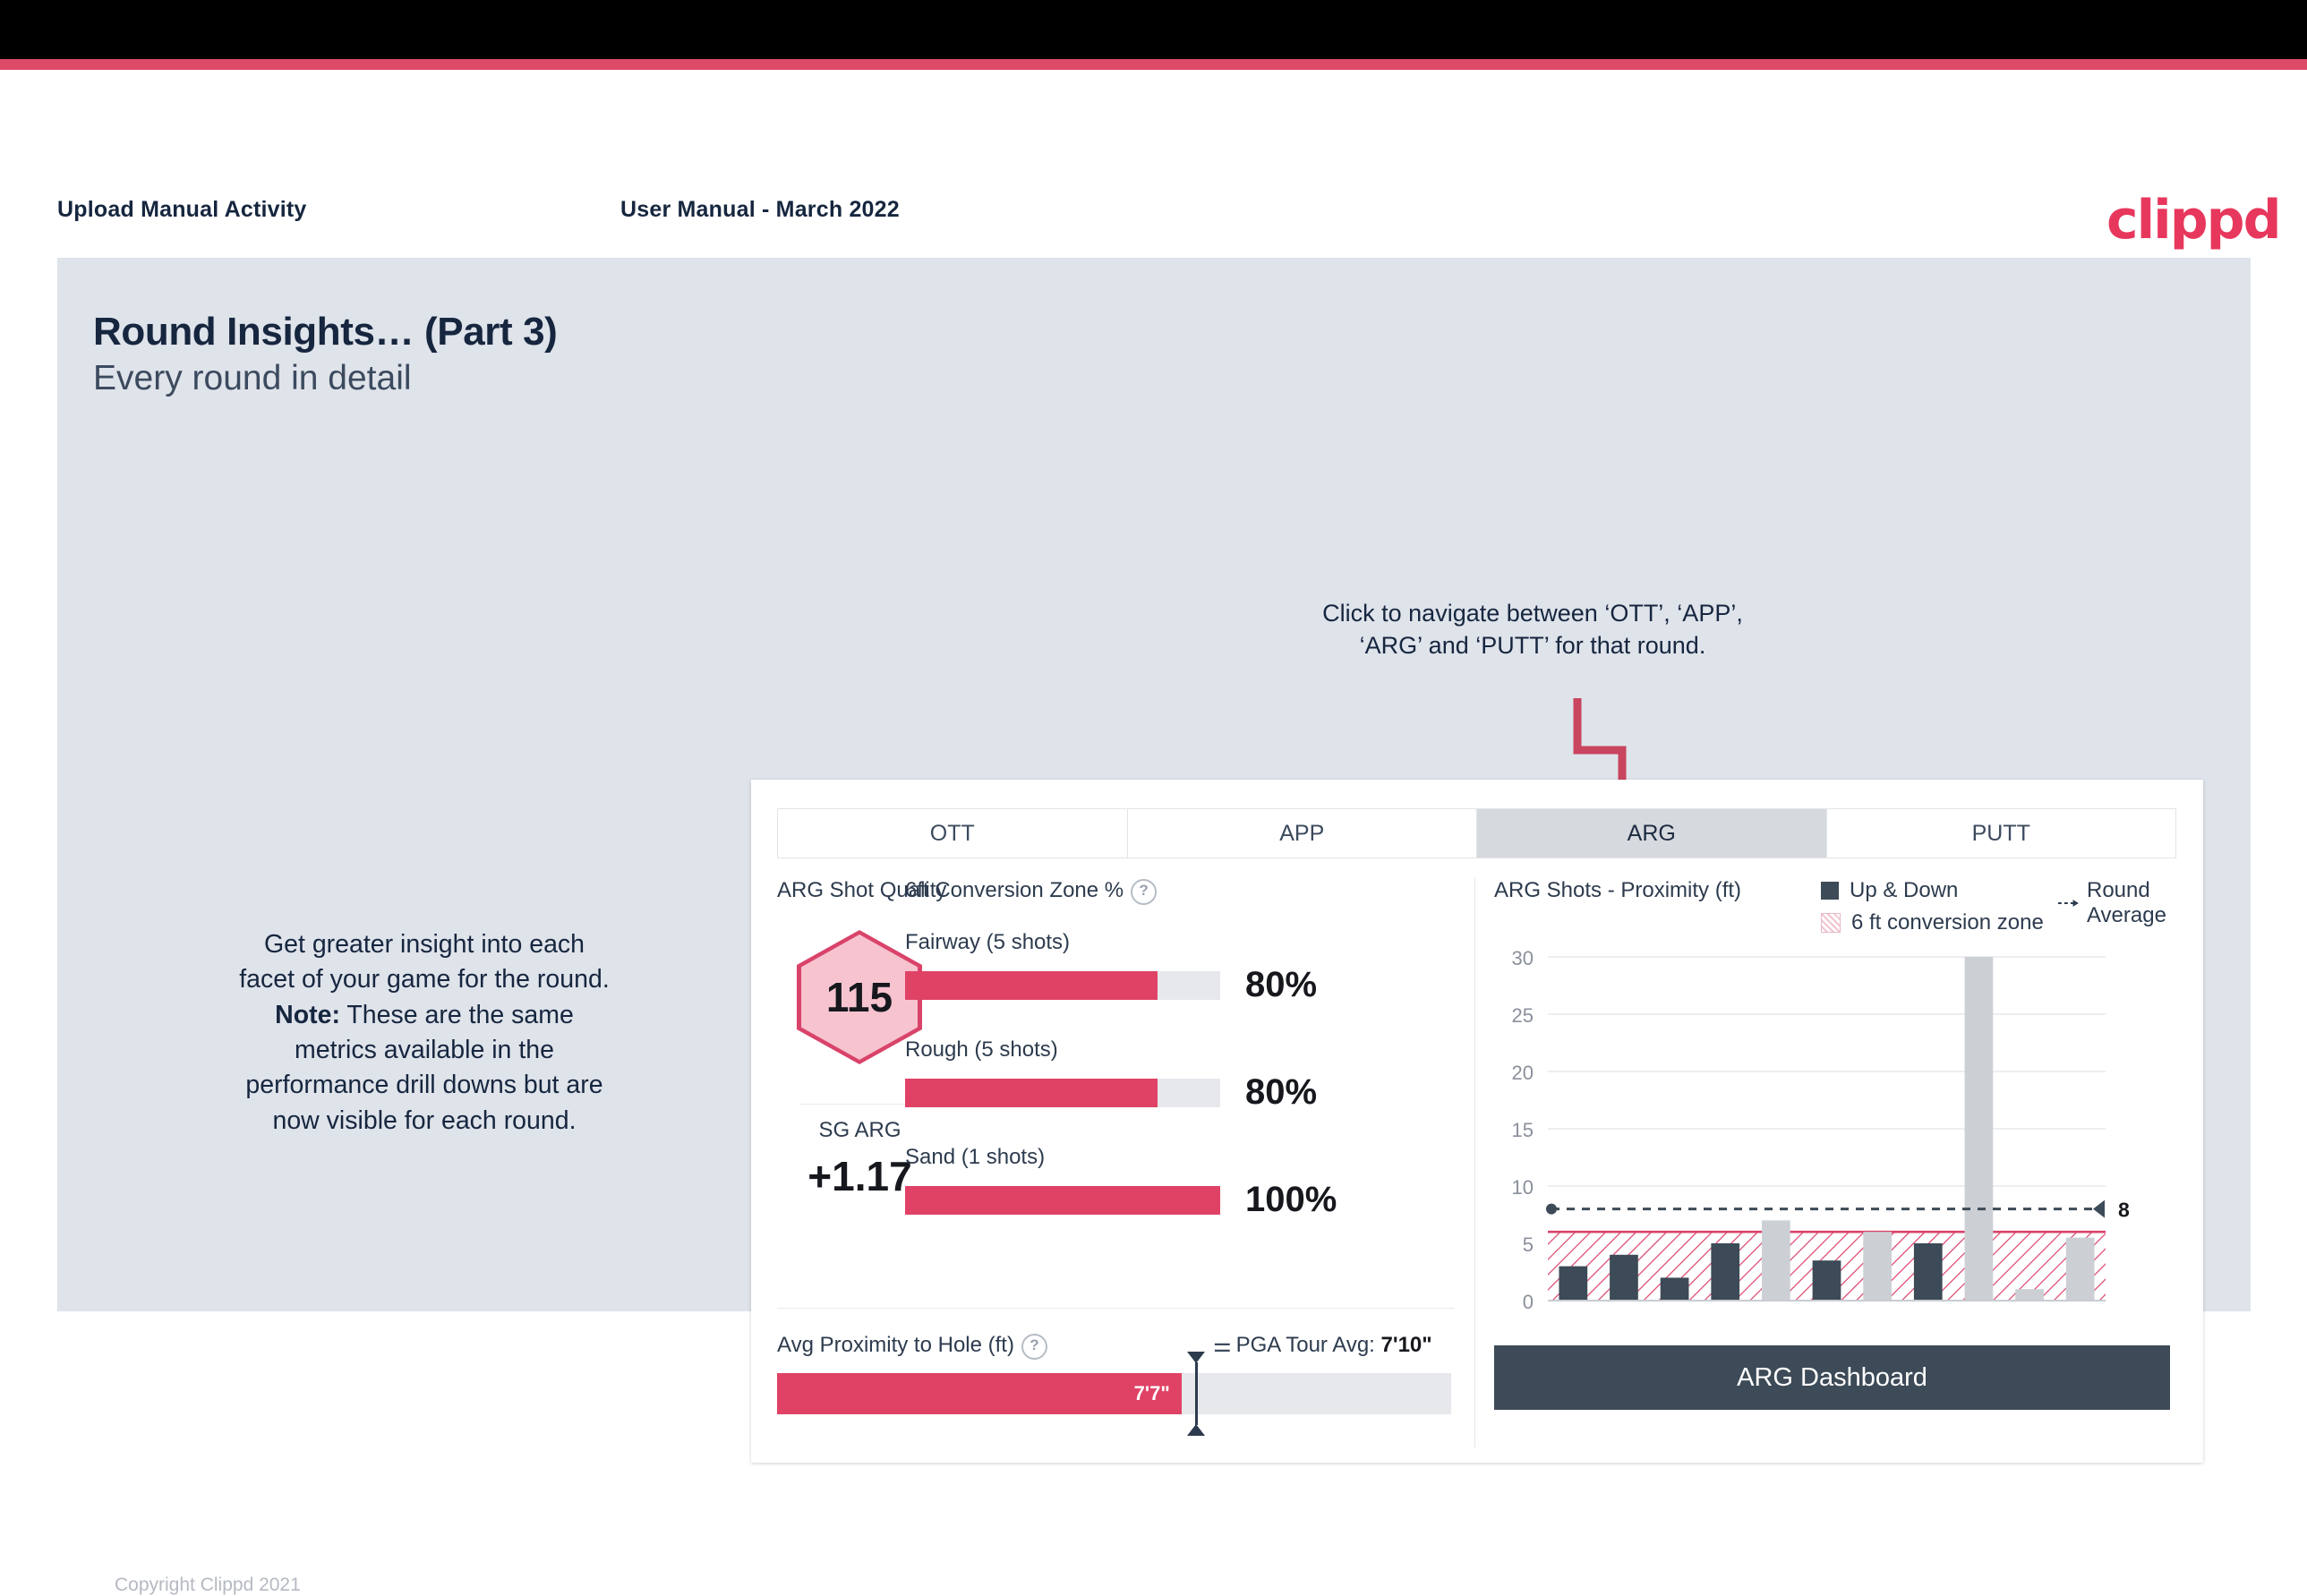 This screenshot has height=1596, width=2307. I want to click on svg-text: 8, so click(2124, 1211).